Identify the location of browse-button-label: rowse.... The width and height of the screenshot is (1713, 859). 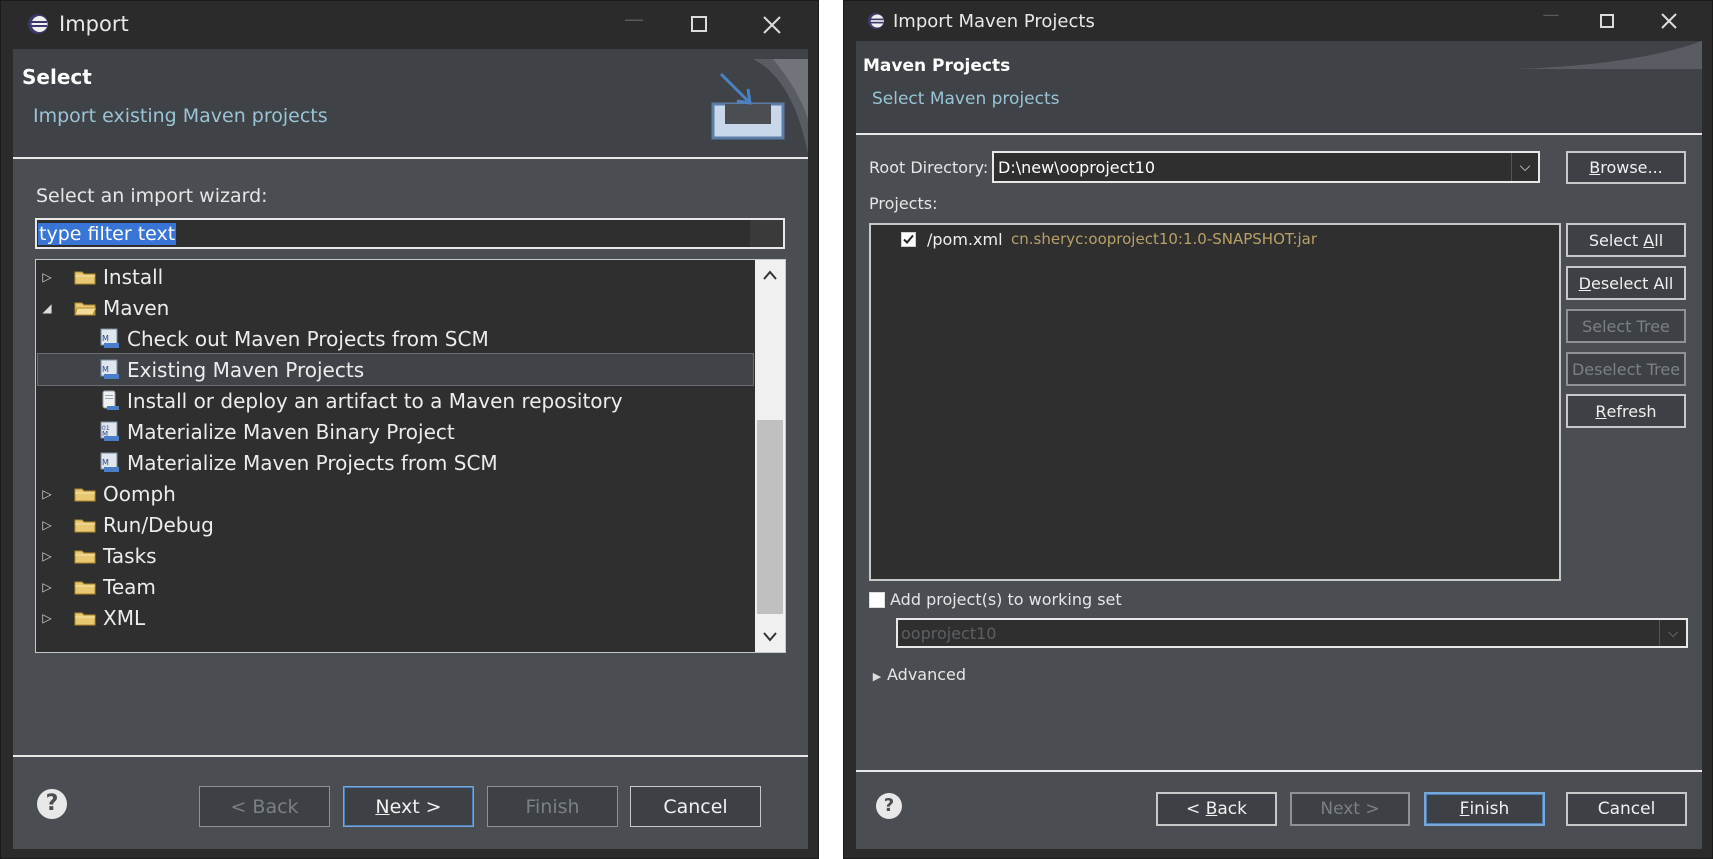
(1631, 167).